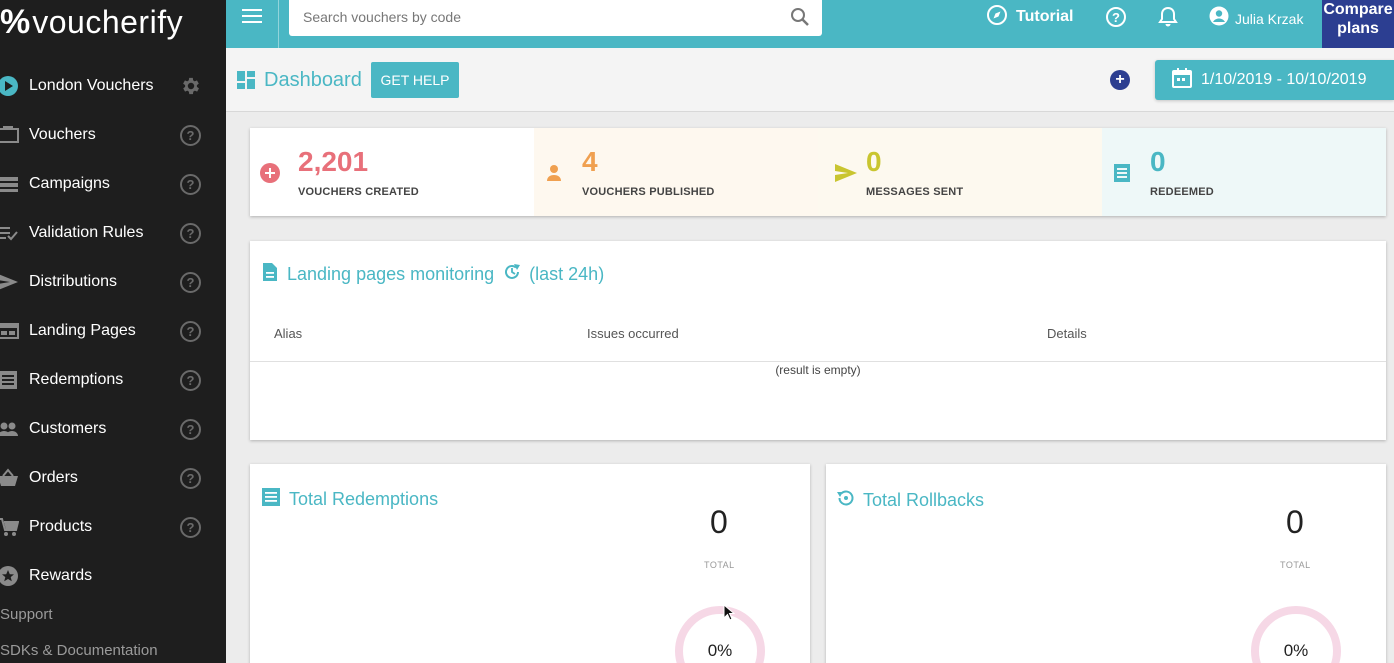 The image size is (1394, 663). What do you see at coordinates (113, 576) in the screenshot?
I see `sidebar-item-rewards: Rewards` at bounding box center [113, 576].